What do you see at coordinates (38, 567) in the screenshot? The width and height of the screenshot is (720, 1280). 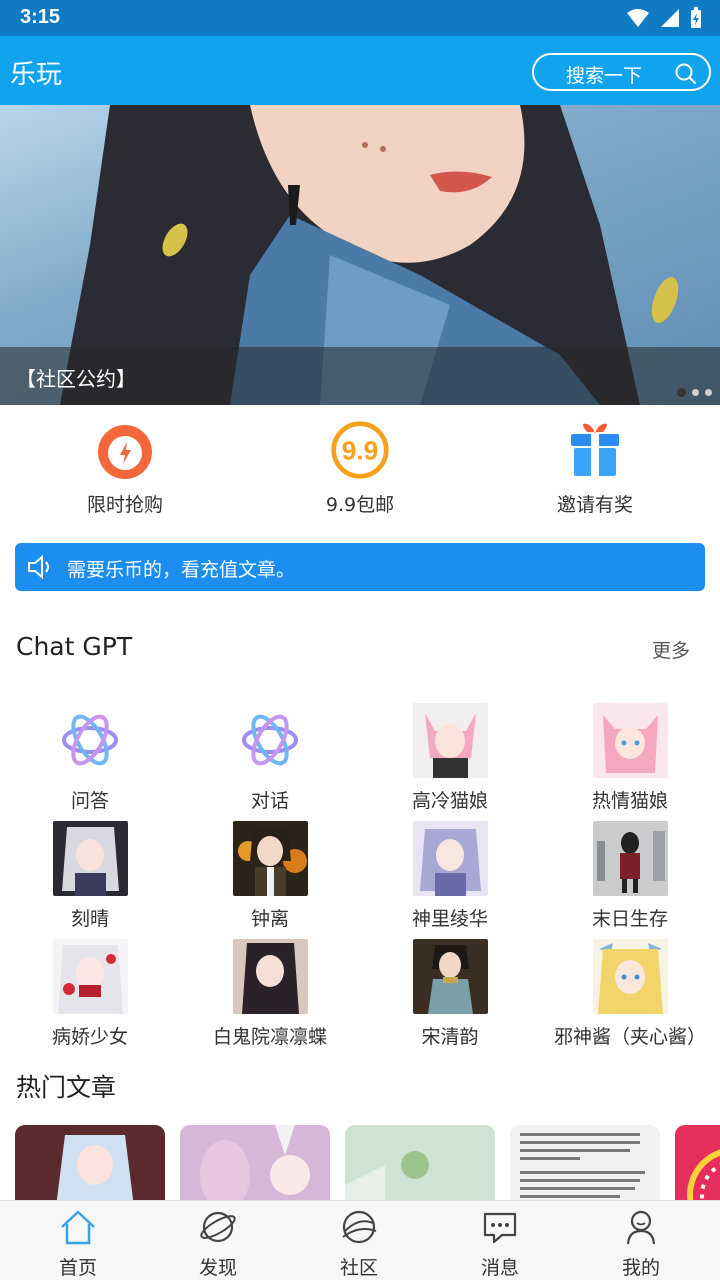 I see `speaker-icon` at bounding box center [38, 567].